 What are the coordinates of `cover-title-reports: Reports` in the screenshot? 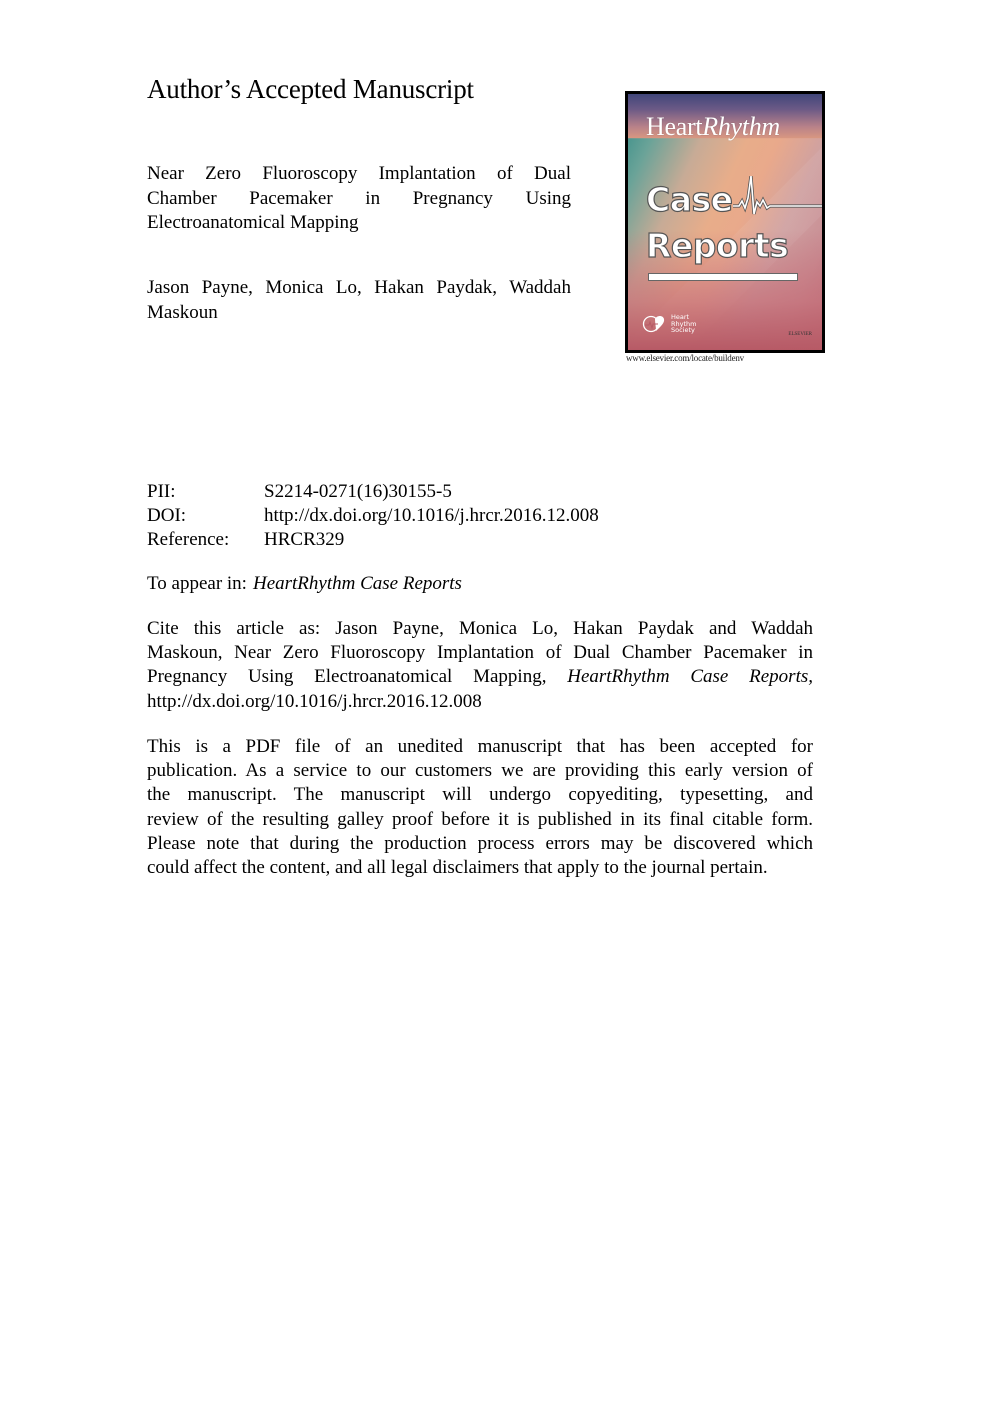 It's located at (717, 245).